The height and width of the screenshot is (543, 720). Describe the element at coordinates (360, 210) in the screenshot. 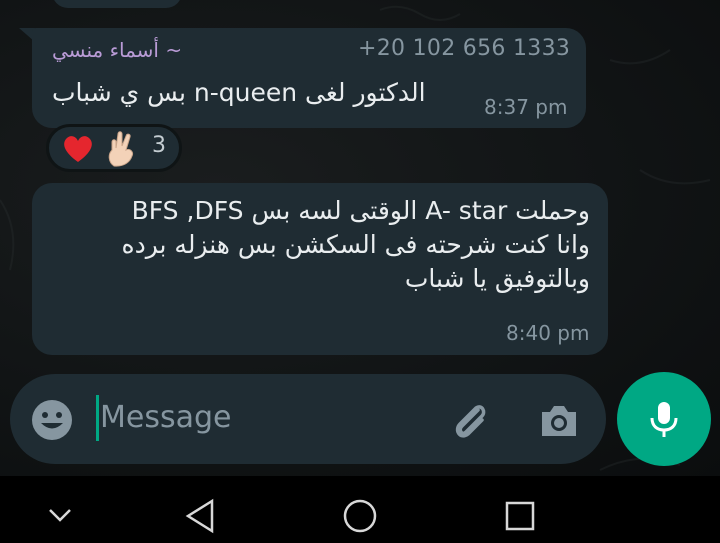

I see `message-line: وحملت A- star الوقتى لسه بس BFS ,DFS` at that location.